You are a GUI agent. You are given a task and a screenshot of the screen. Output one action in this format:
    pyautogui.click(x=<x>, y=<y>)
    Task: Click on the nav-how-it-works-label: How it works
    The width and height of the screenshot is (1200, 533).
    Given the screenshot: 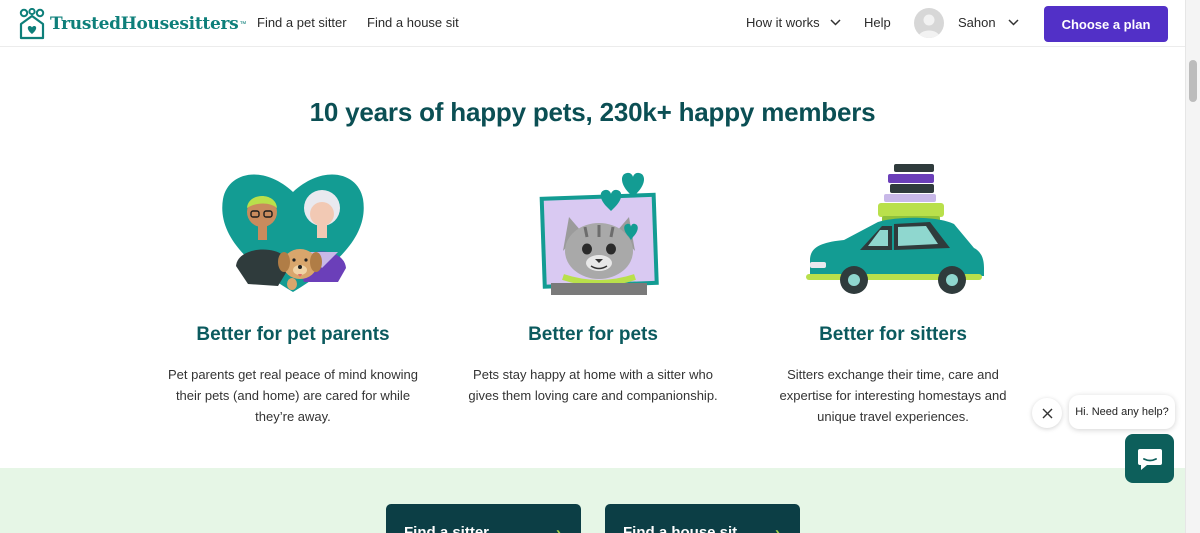 What is the action you would take?
    pyautogui.click(x=783, y=22)
    